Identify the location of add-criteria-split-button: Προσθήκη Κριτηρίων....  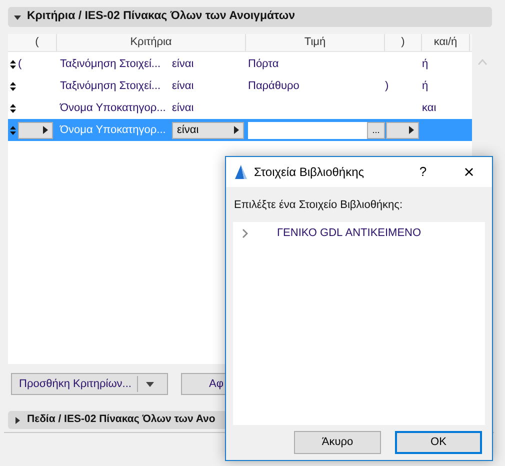
(89, 384).